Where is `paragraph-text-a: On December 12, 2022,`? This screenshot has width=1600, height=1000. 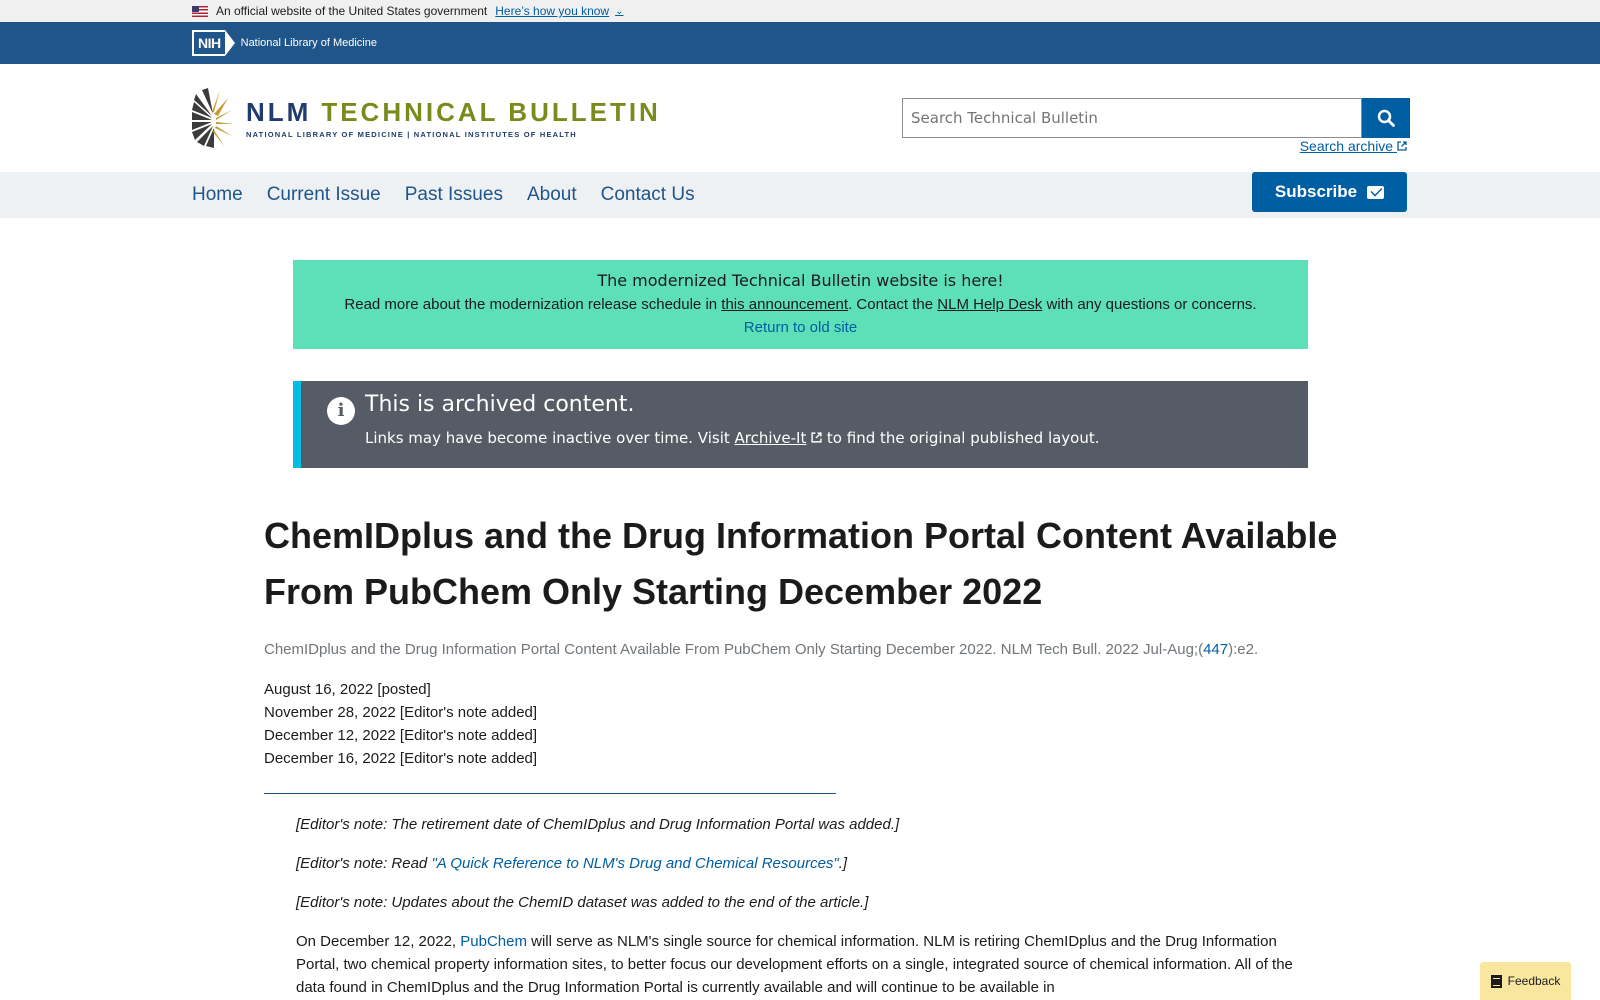 paragraph-text-a: On December 12, 2022, is located at coordinates (378, 941).